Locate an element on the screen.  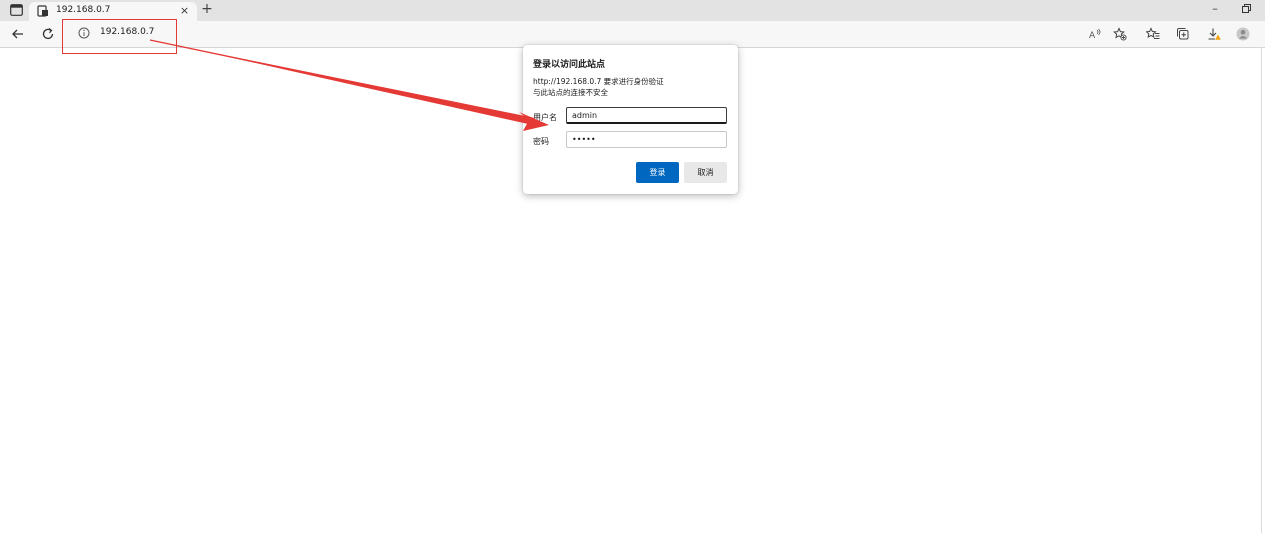
restore-window-icon is located at coordinates (1246, 9).